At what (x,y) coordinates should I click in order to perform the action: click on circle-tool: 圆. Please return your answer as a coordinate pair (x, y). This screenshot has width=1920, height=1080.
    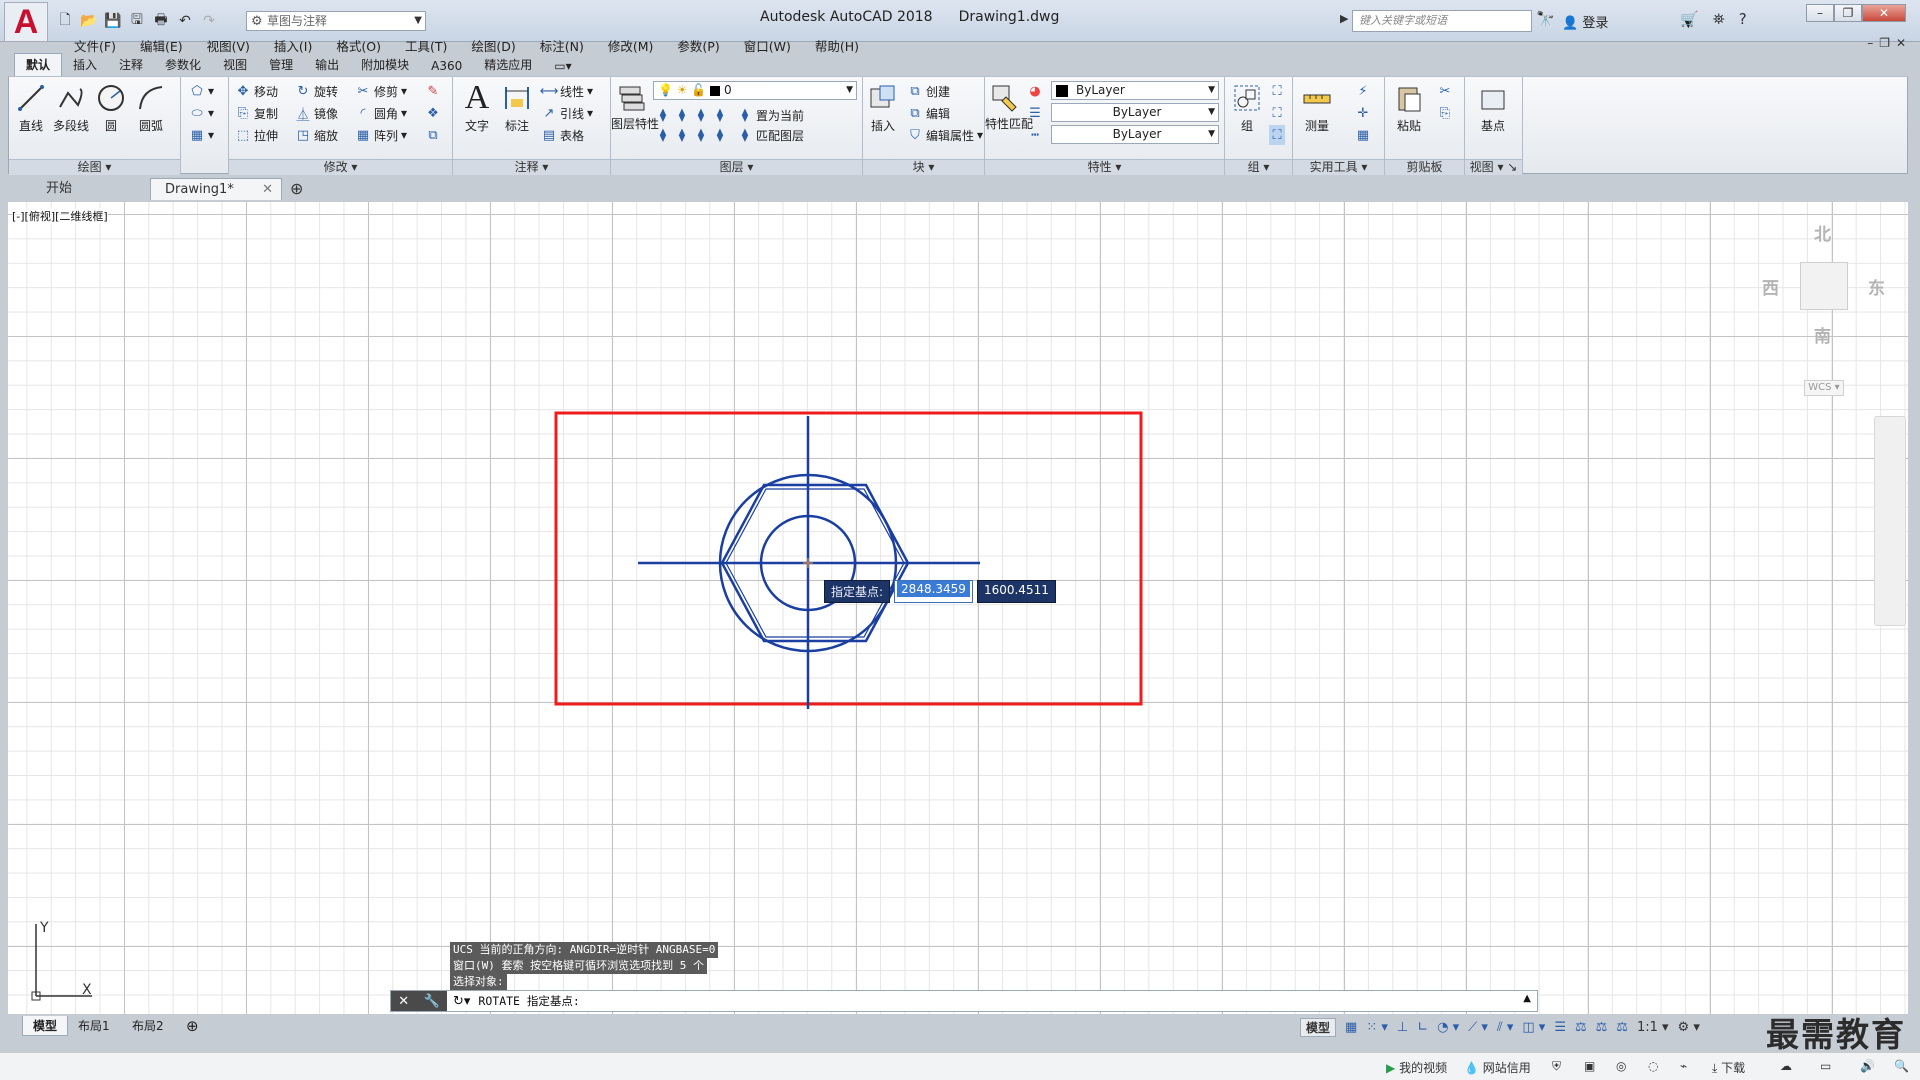
    Looking at the image, I should click on (111, 107).